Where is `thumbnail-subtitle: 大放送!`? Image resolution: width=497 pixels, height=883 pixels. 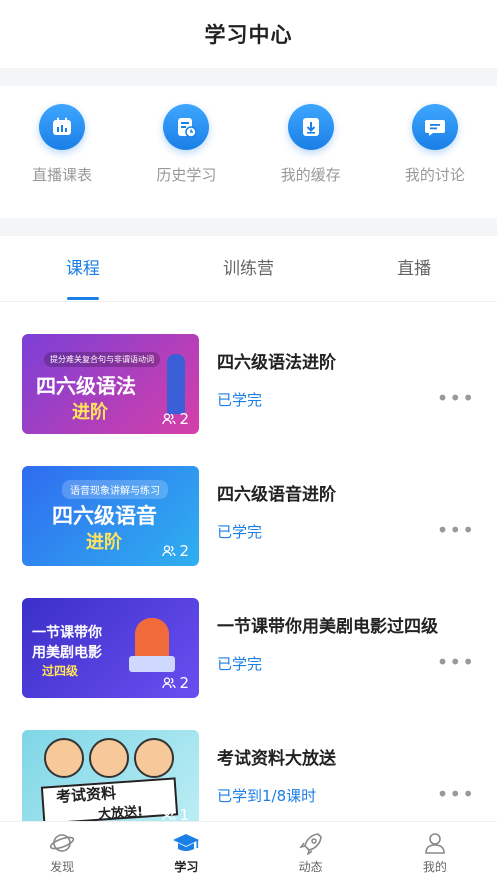
thumbnail-subtitle: 大放送! is located at coordinates (120, 813).